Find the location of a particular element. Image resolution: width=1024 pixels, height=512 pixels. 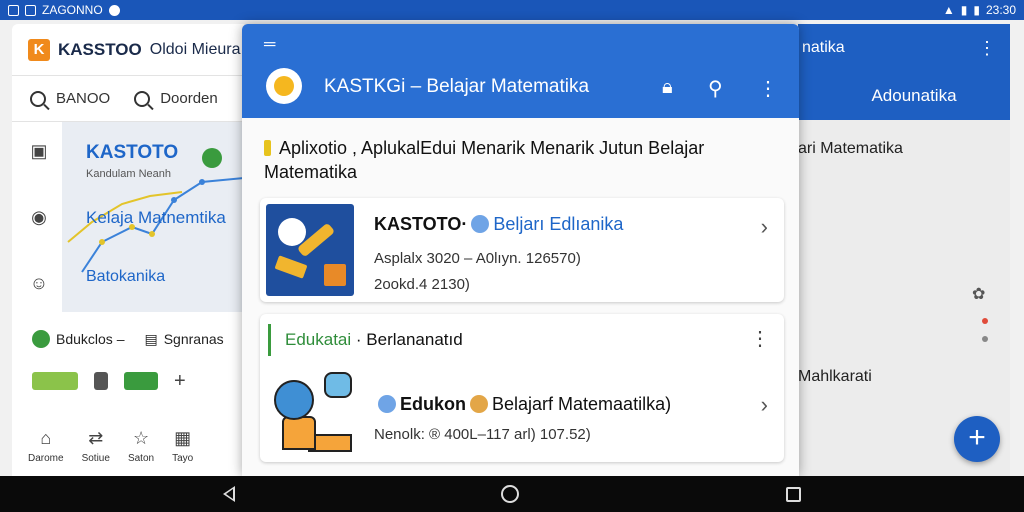

robot-icon: ☺ is located at coordinates (39, 283).